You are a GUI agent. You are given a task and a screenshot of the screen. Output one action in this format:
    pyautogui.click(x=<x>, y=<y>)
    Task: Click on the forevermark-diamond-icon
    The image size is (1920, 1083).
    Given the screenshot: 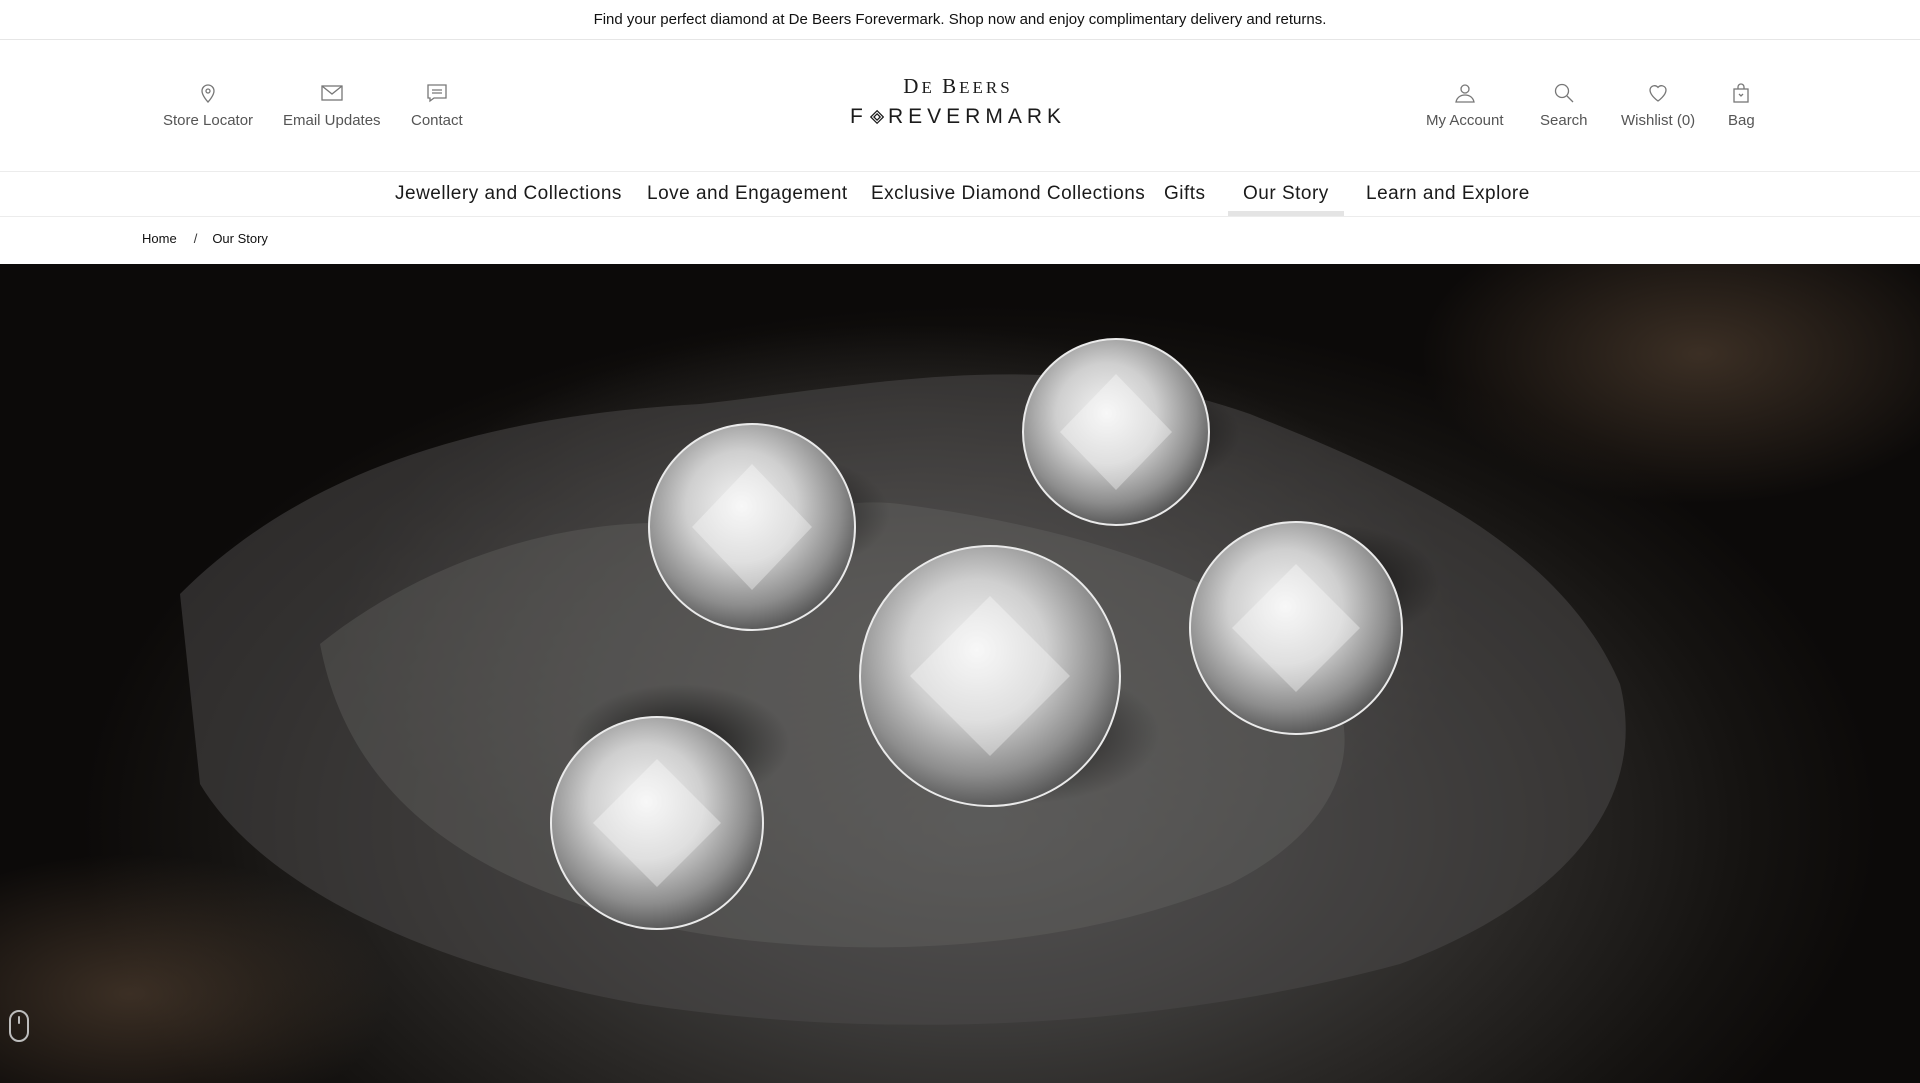 What is the action you would take?
    pyautogui.click(x=876, y=117)
    